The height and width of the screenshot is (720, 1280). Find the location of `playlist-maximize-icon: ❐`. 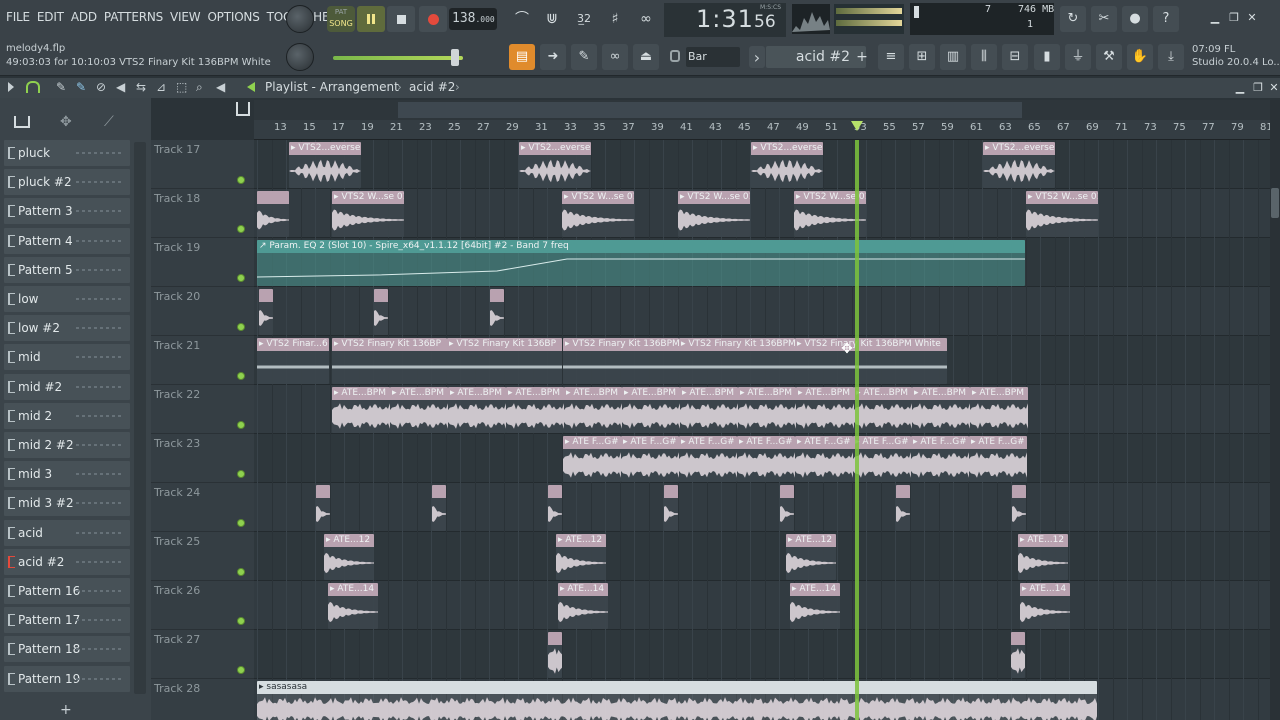

playlist-maximize-icon: ❐ is located at coordinates (1258, 88).